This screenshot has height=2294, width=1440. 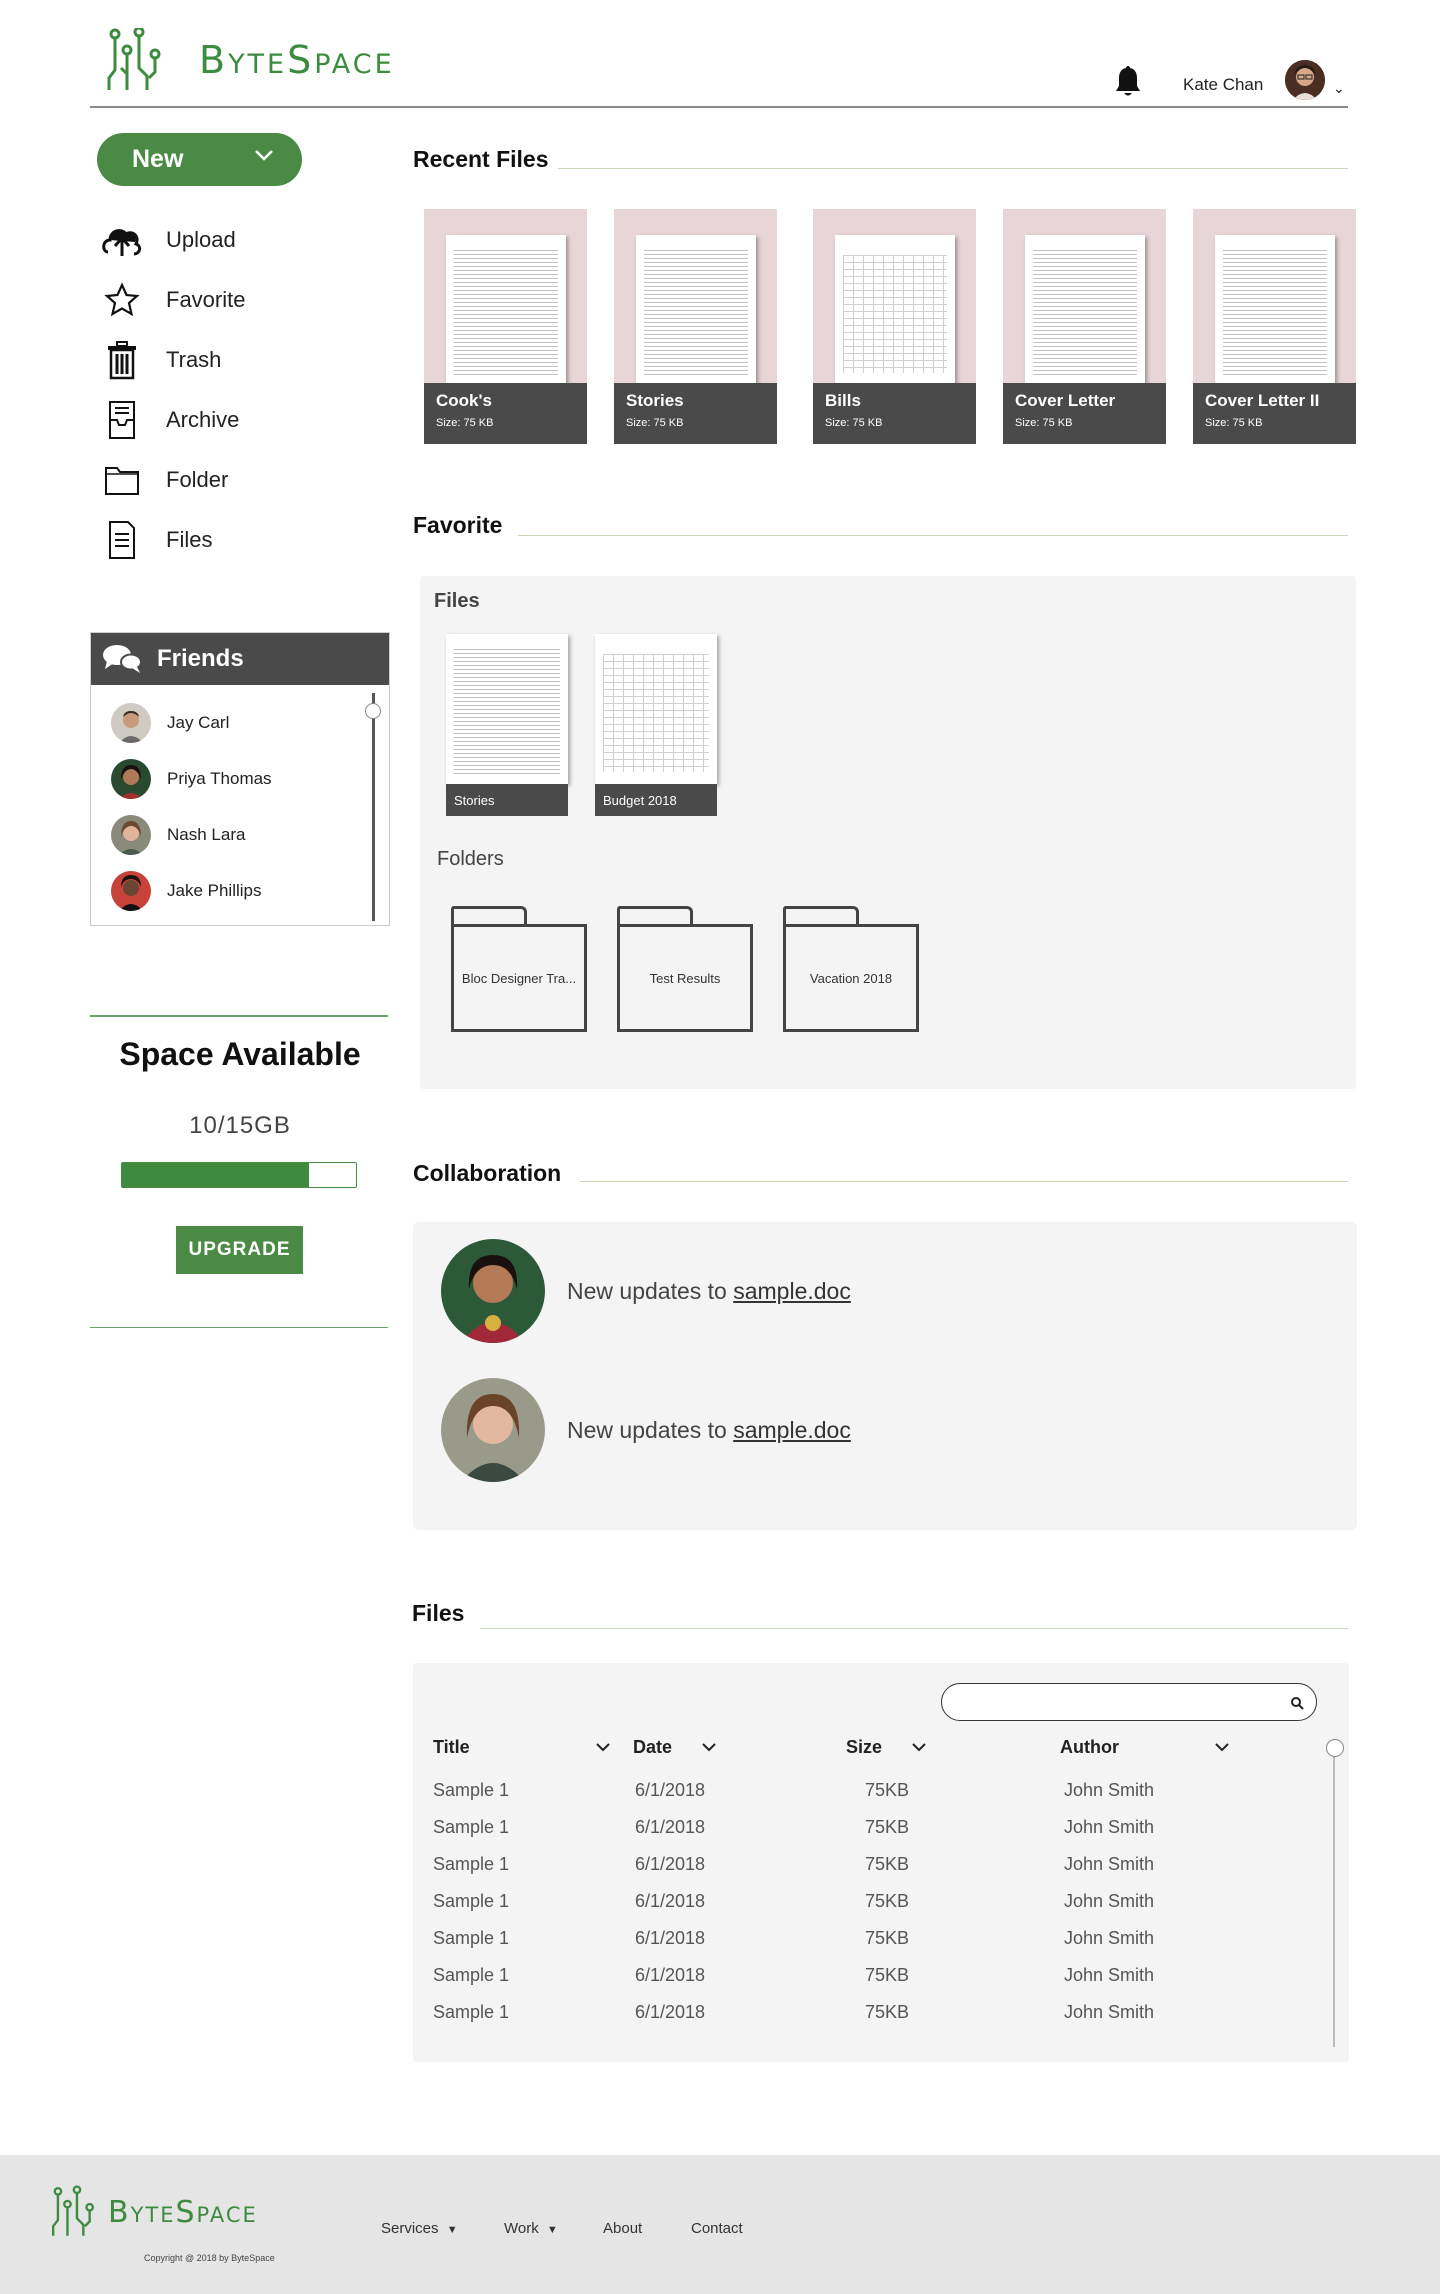 What do you see at coordinates (933, 535) in the screenshot?
I see `section-divider` at bounding box center [933, 535].